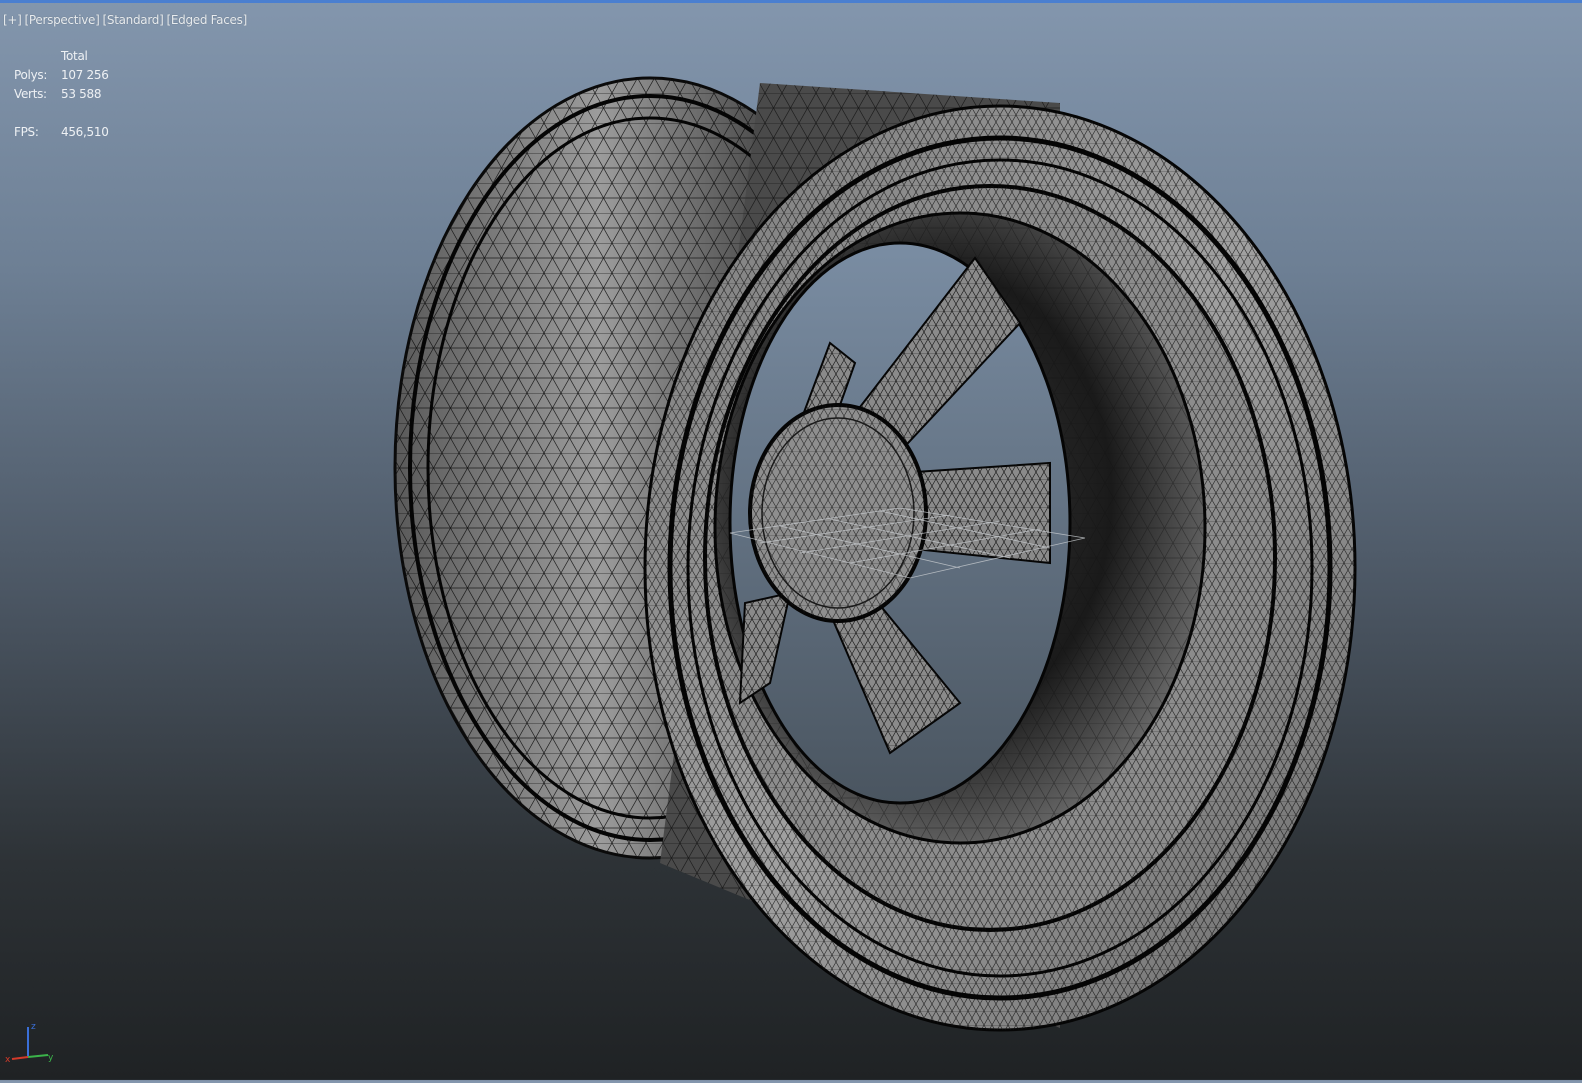 Image resolution: width=1582 pixels, height=1083 pixels. I want to click on axis-z-label: z, so click(33, 1027).